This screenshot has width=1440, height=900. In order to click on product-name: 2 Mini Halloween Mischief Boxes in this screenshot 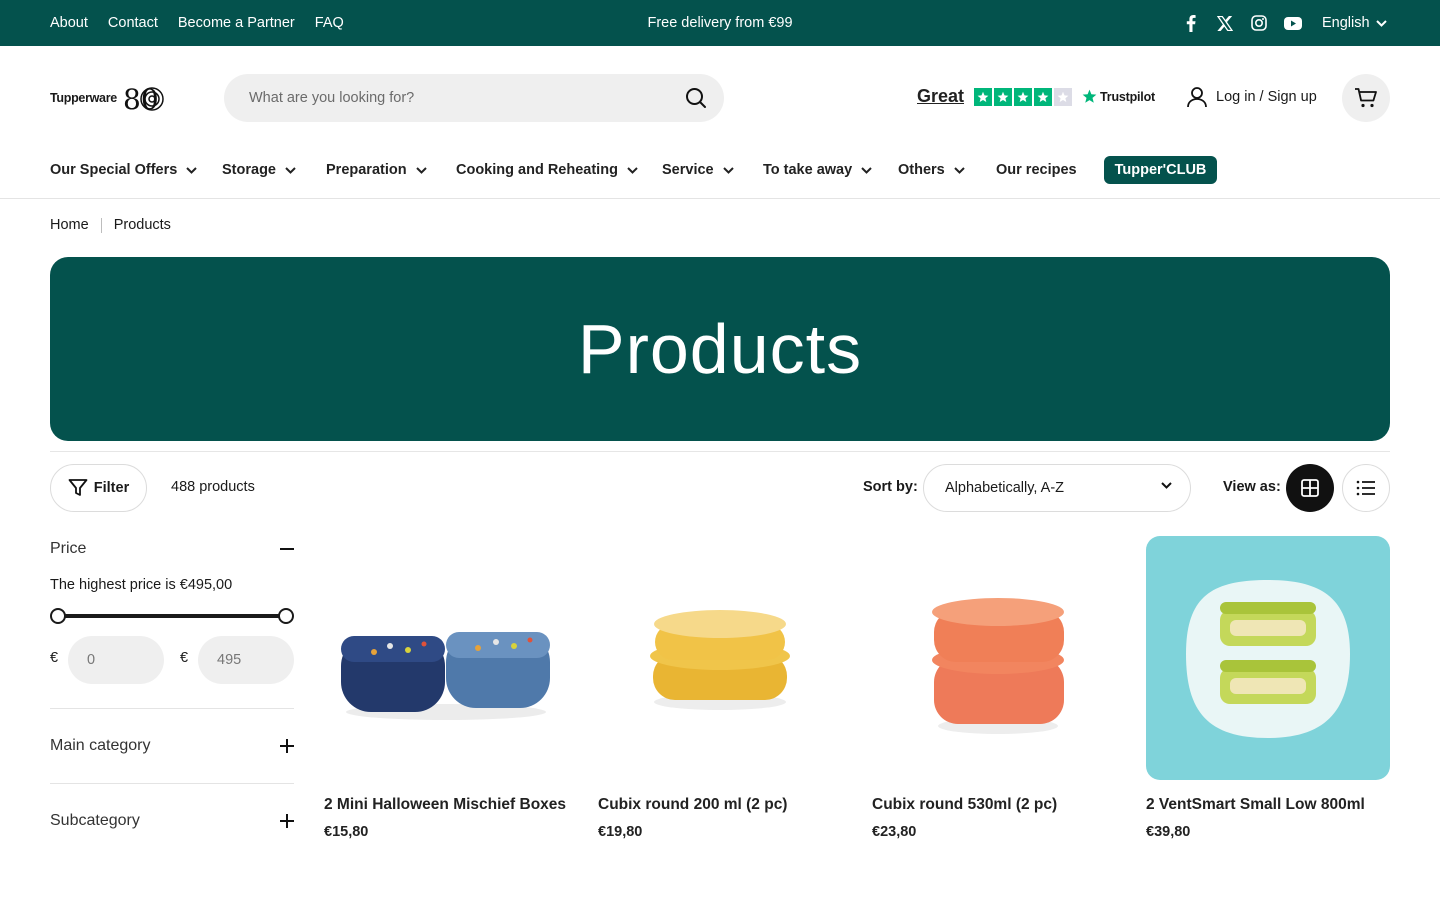, I will do `click(445, 805)`.